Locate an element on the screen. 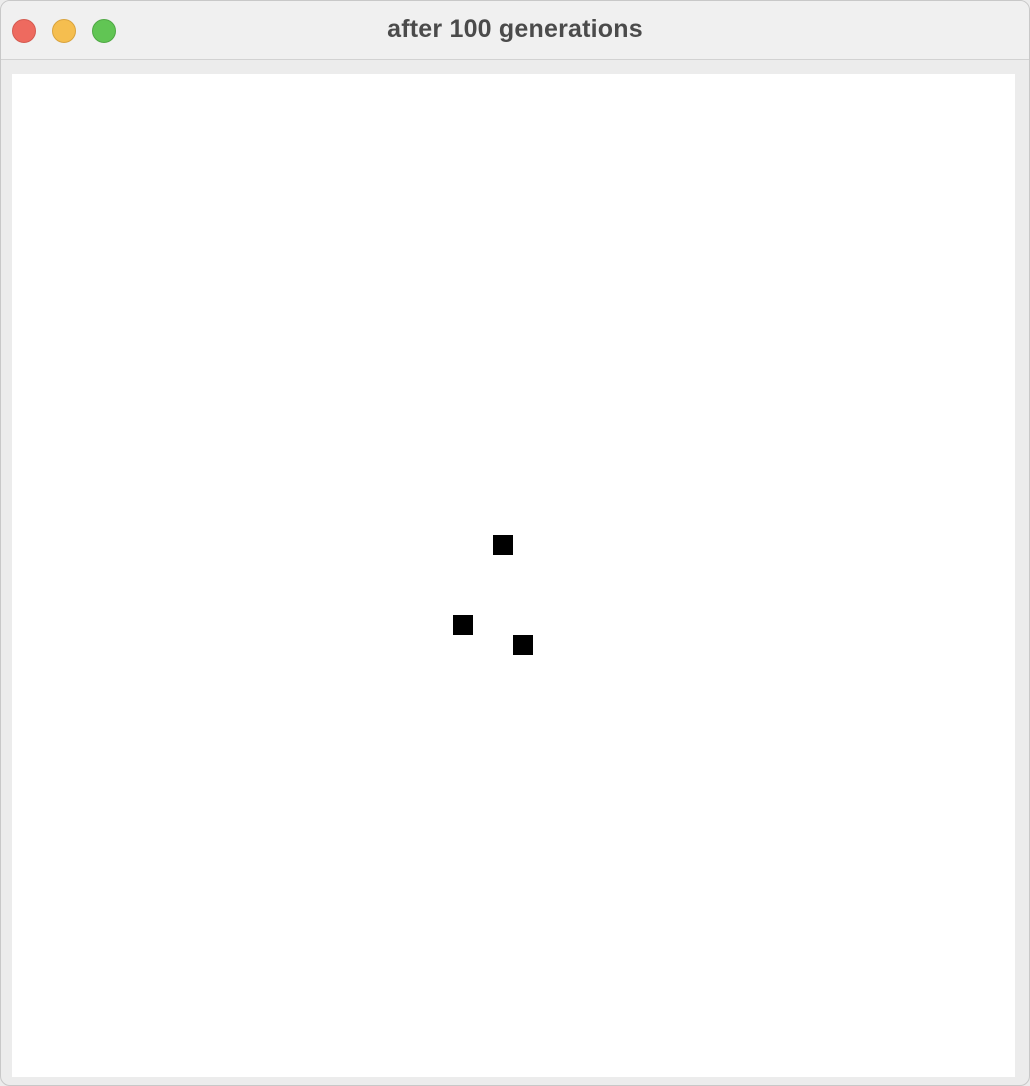 The width and height of the screenshot is (1030, 1086). title-bar: after 100 generations is located at coordinates (515, 30).